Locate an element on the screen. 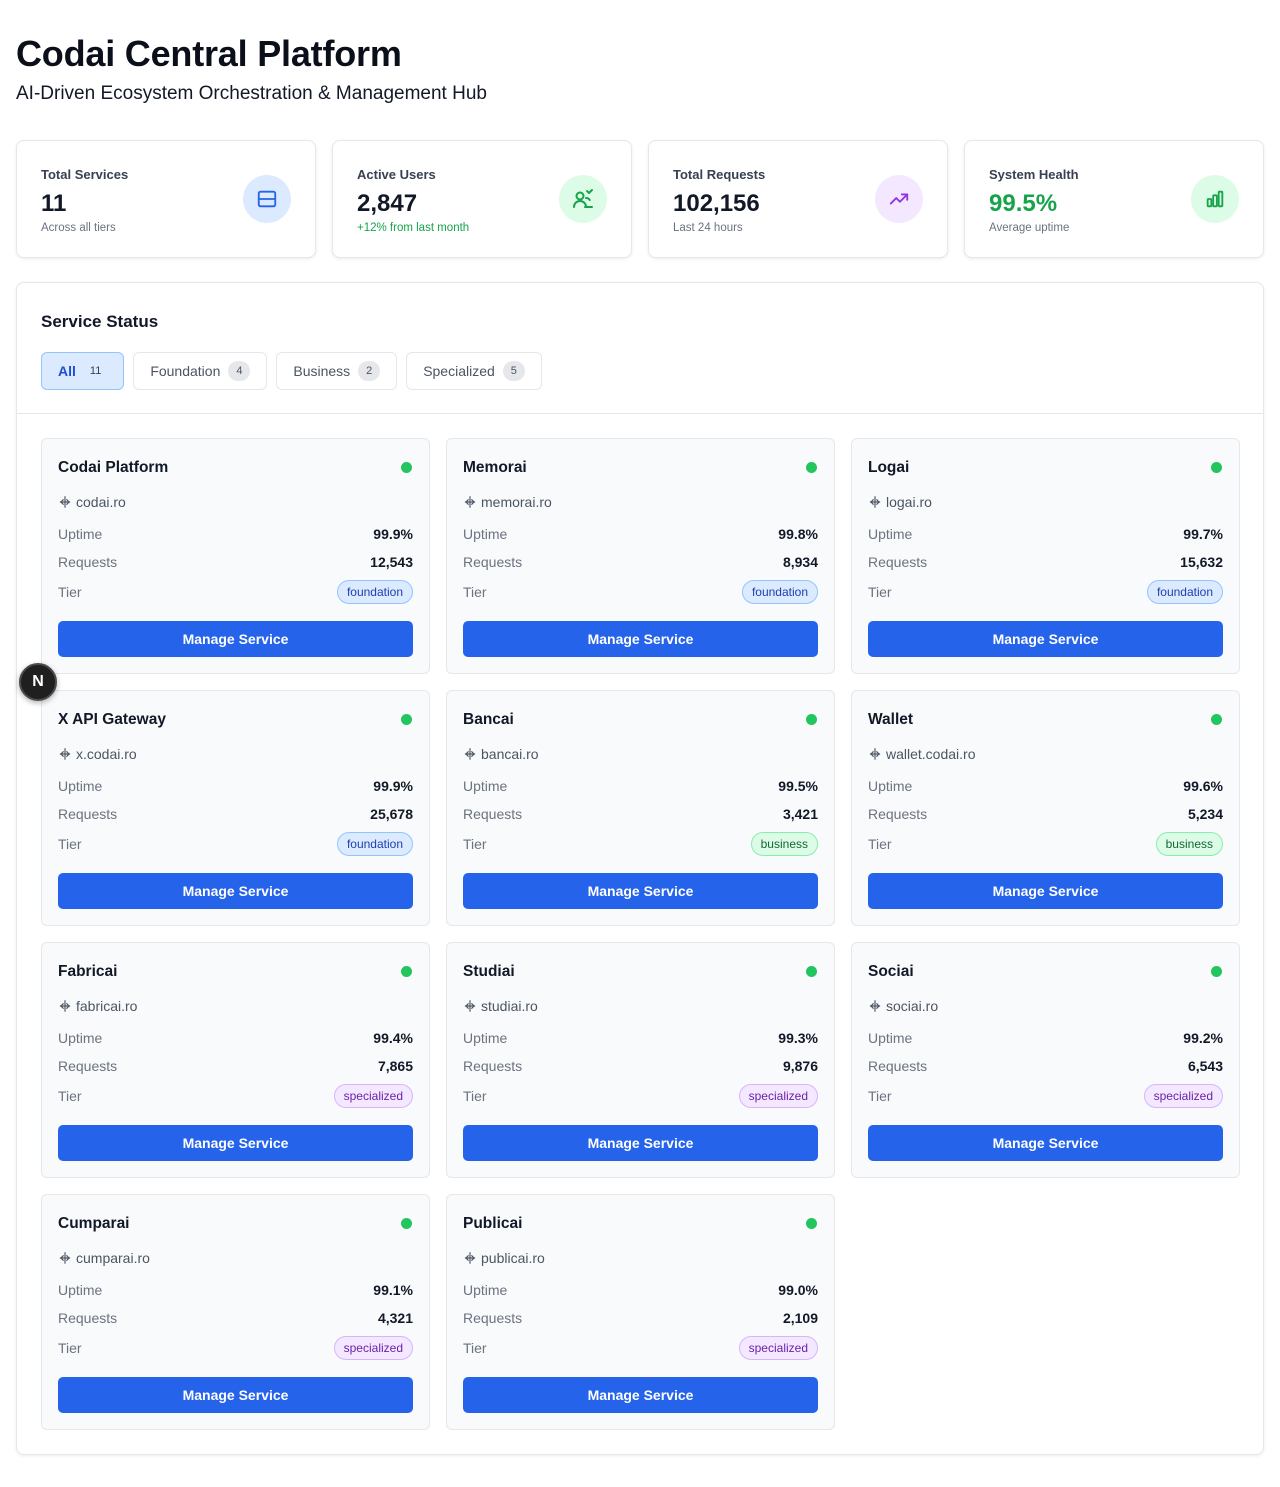 This screenshot has width=1280, height=1487. filter-count-badge: 2 is located at coordinates (369, 371).